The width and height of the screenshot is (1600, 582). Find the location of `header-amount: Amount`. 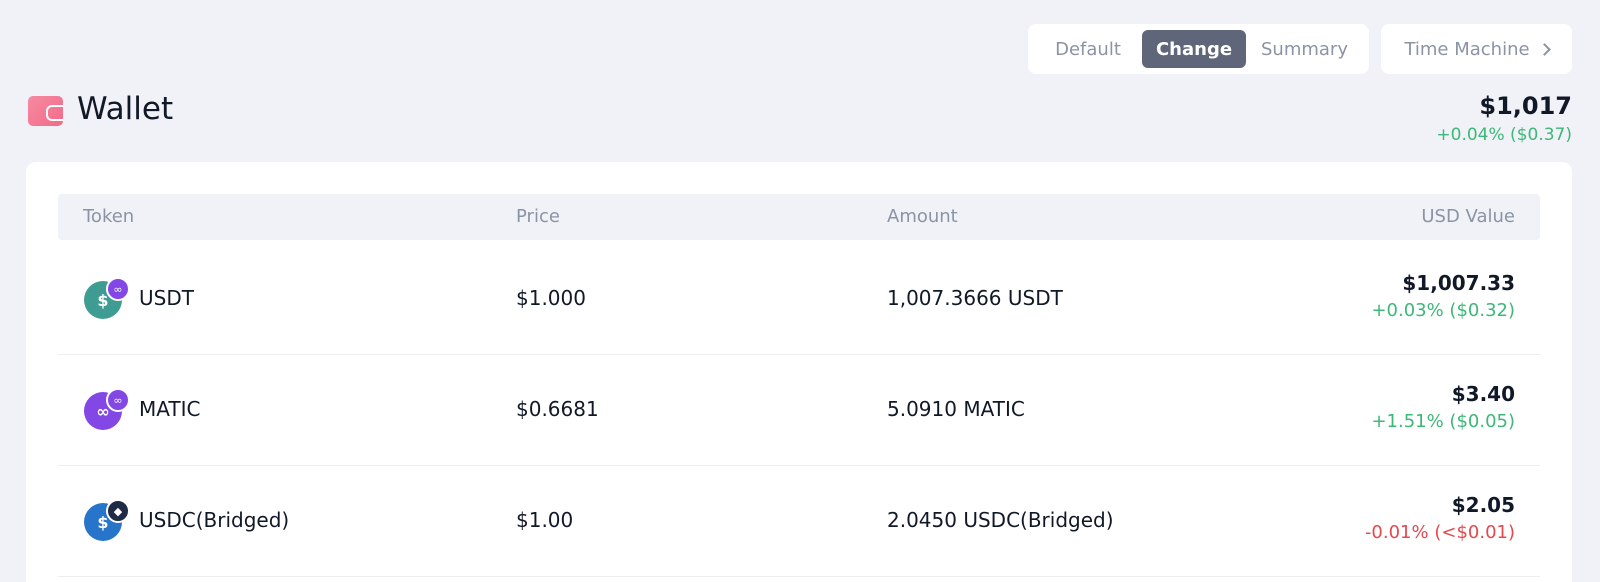

header-amount: Amount is located at coordinates (922, 216).